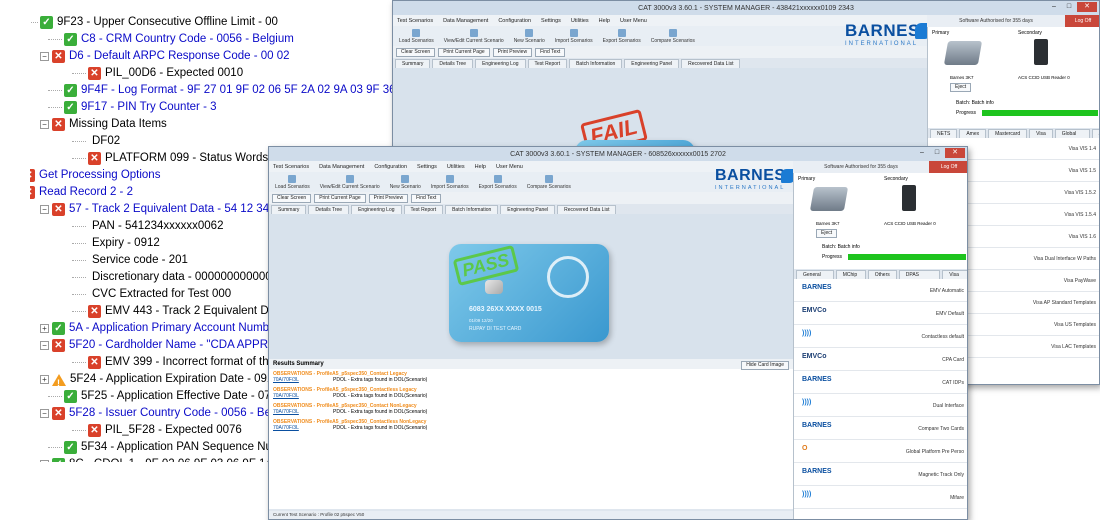 The width and height of the screenshot is (1100, 520). Describe the element at coordinates (919, 278) in the screenshot. I see `scheme-tab: DPAS Qualification` at that location.